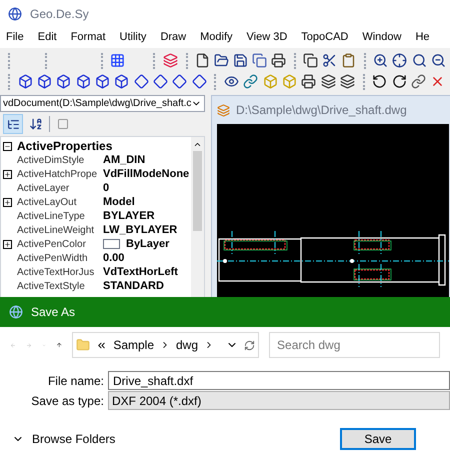  Describe the element at coordinates (382, 37) in the screenshot. I see `menu-item: Window` at that location.